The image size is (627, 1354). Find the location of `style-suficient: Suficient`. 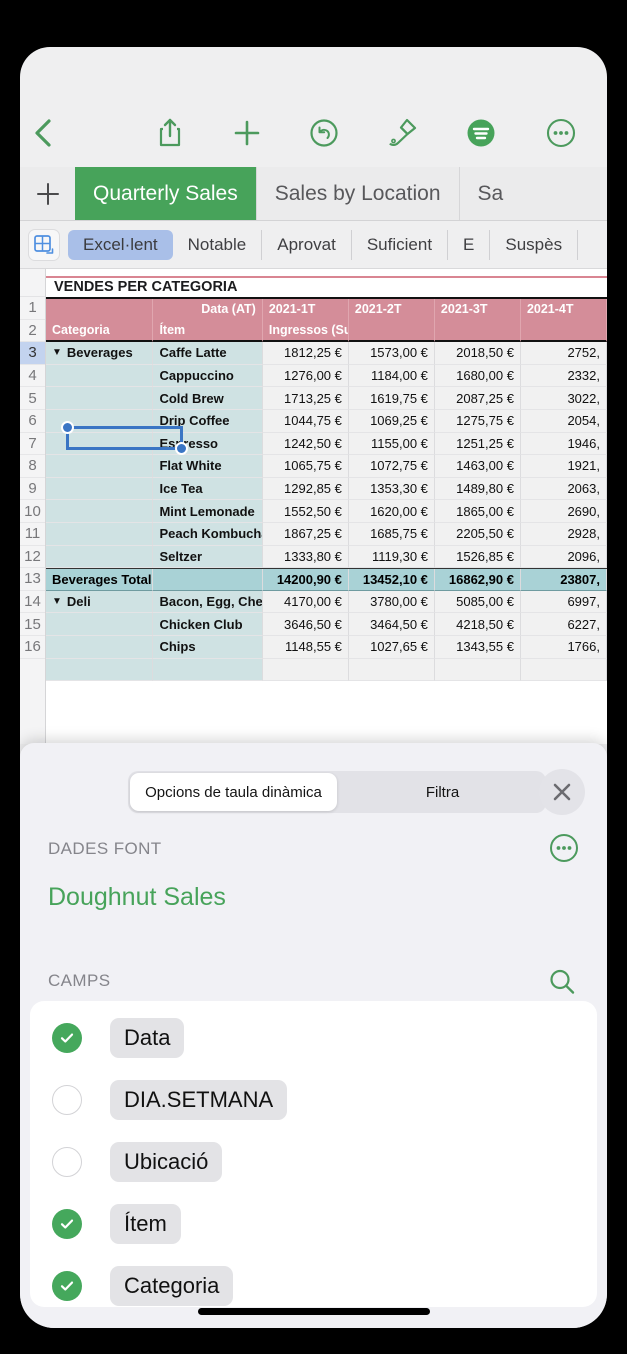

style-suficient: Suficient is located at coordinates (400, 244).